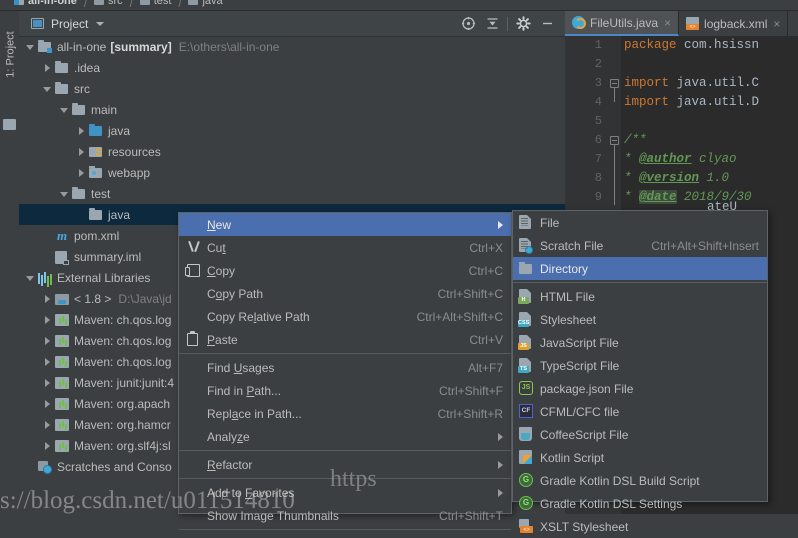  Describe the element at coordinates (718, 102) in the screenshot. I see `code-token: java.util.D` at that location.